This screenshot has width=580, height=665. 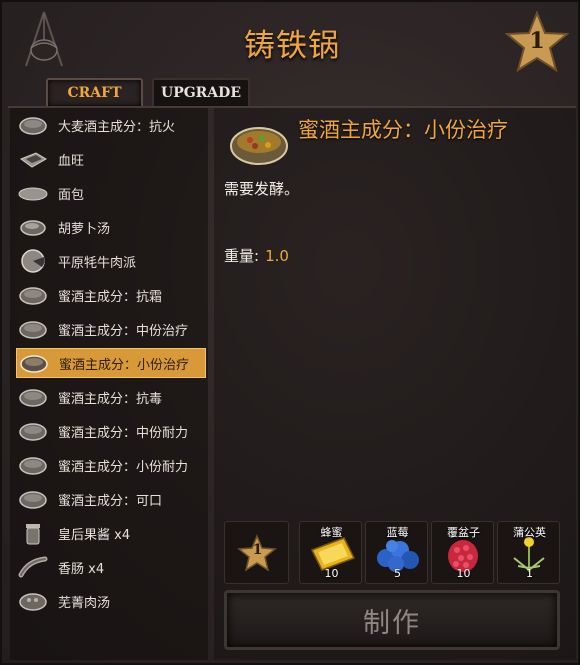 I want to click on recipe-item: 蜜酒主成分：小份耐力, so click(x=111, y=465).